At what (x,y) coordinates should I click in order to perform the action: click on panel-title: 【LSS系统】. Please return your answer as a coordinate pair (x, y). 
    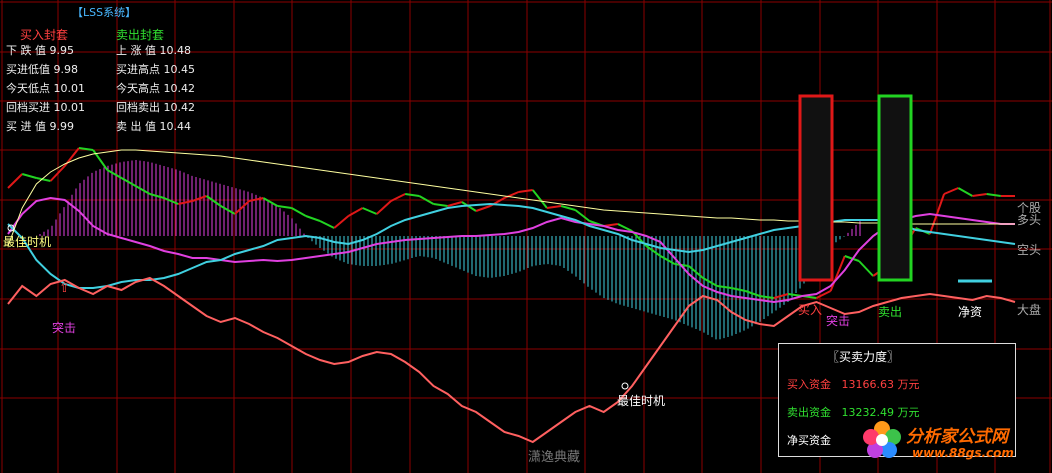
    Looking at the image, I should click on (104, 12).